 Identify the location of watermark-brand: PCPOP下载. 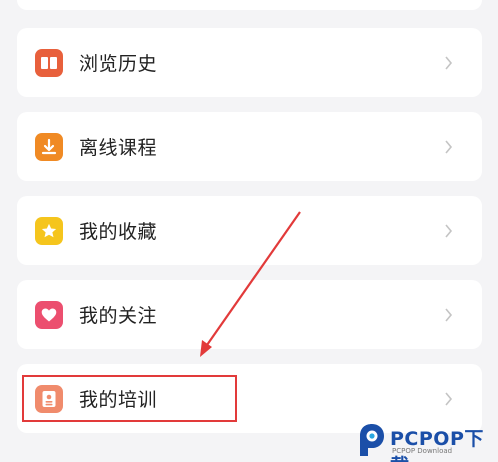
(437, 445).